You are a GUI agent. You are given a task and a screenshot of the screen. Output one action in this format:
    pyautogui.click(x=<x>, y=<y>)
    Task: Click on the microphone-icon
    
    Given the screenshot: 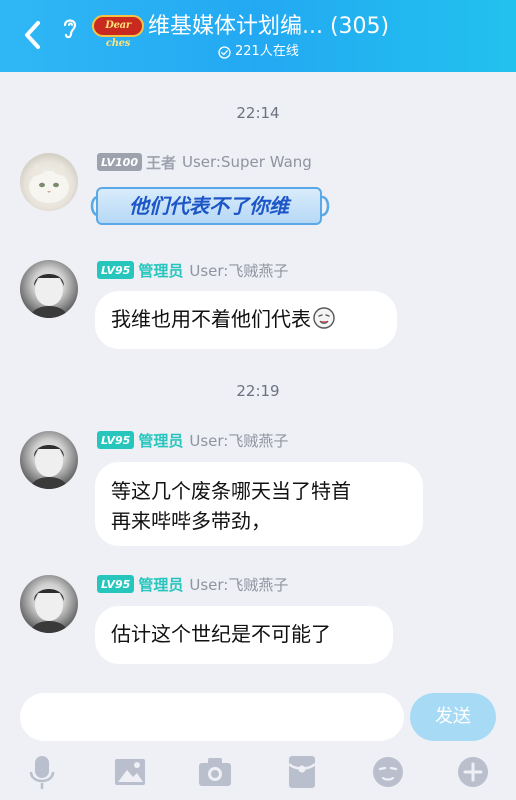 What is the action you would take?
    pyautogui.click(x=42, y=772)
    